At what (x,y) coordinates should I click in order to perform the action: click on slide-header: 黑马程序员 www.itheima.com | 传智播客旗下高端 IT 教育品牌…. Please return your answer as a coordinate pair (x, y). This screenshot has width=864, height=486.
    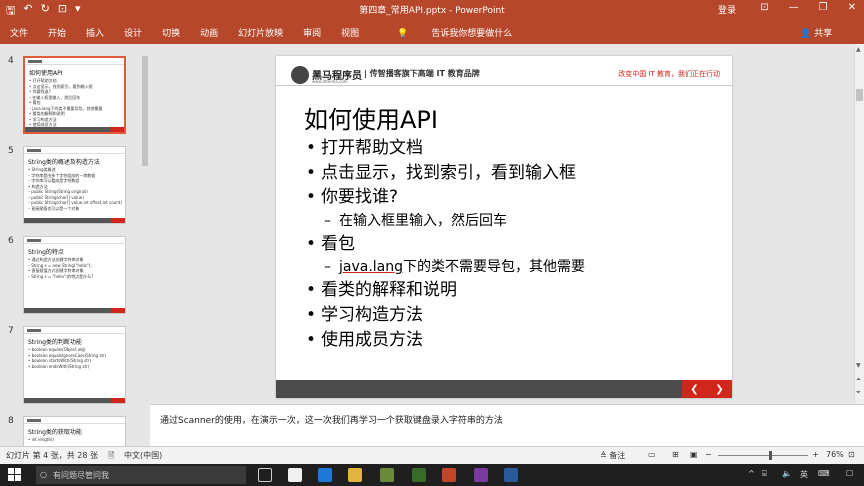
    Looking at the image, I should click on (504, 71).